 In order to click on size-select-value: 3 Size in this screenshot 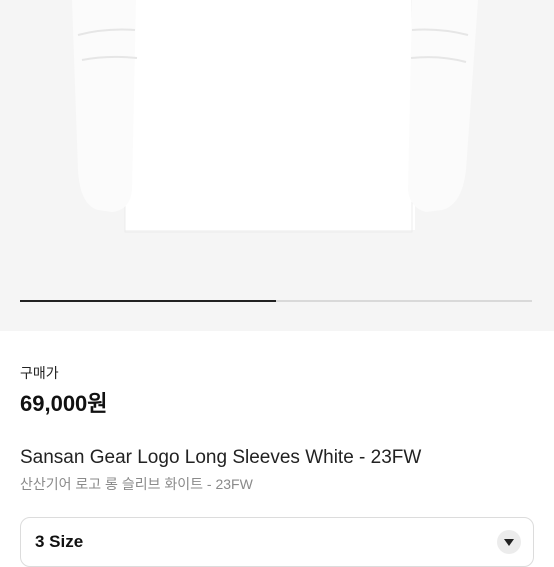, I will do `click(59, 541)`.